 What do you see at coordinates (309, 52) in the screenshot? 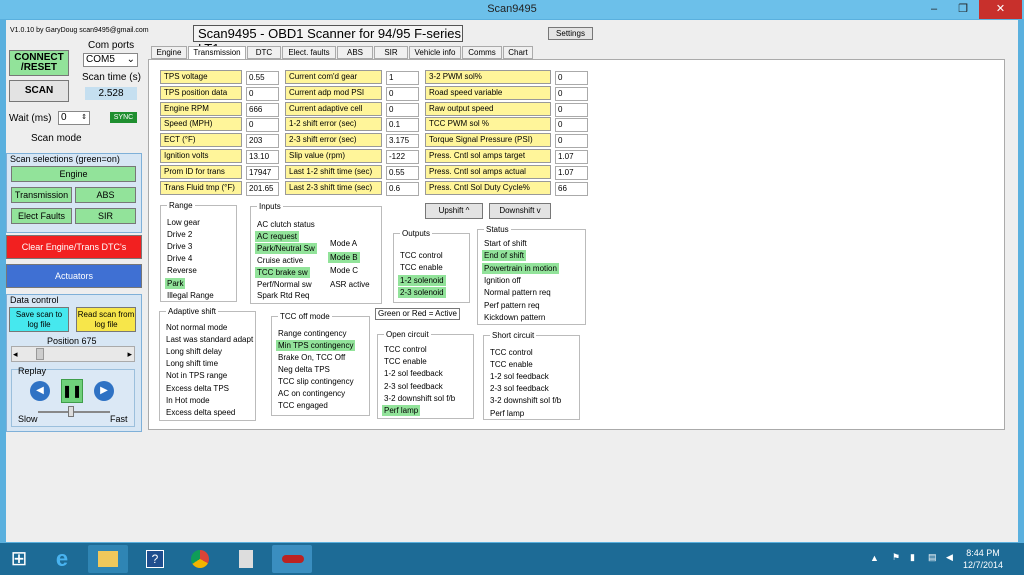
I see `tab-elect-faults: Elect. faults` at bounding box center [309, 52].